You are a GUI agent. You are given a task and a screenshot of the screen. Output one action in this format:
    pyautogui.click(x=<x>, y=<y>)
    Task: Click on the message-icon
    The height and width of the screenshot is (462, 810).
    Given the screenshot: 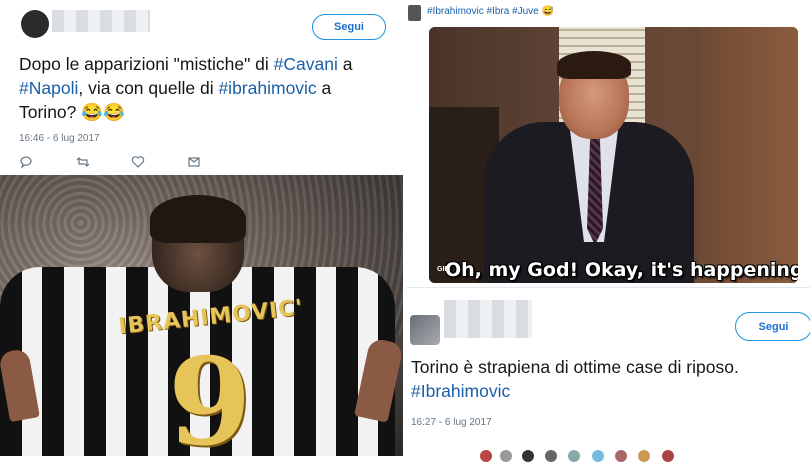 What is the action you would take?
    pyautogui.click(x=194, y=162)
    